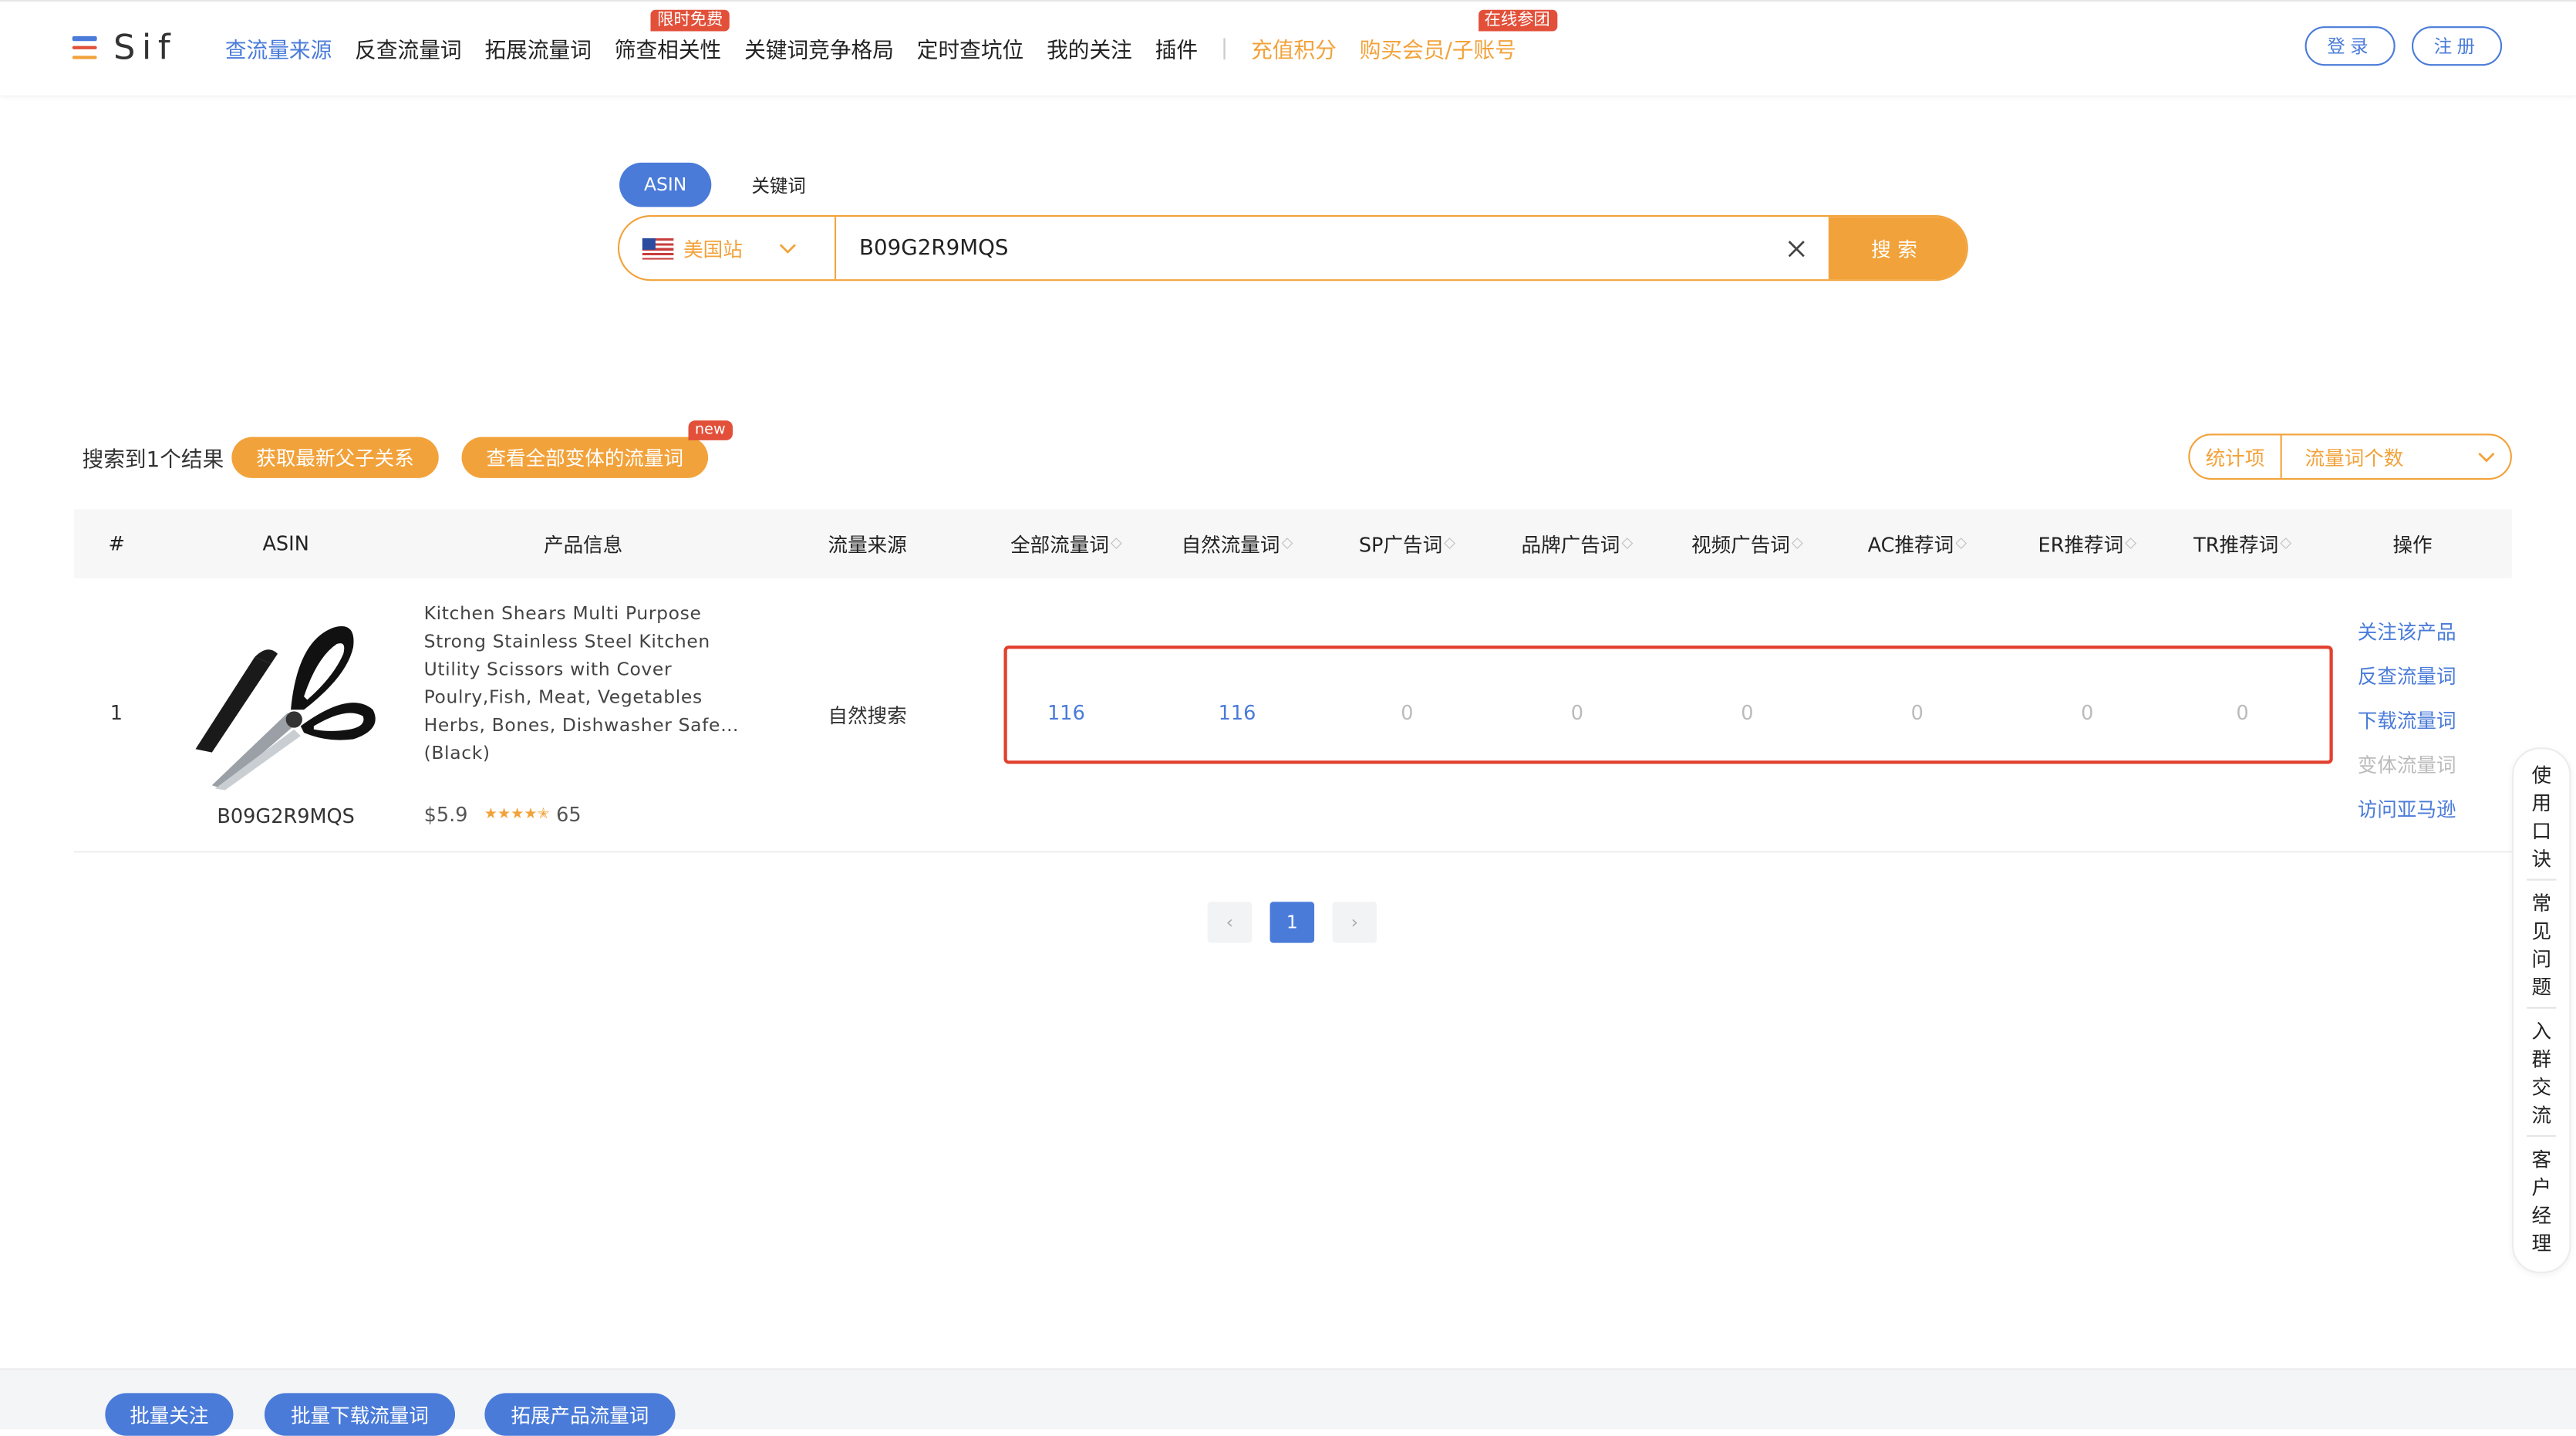 The image size is (2576, 1436). I want to click on nav-keyword-competition: 关键词竞争格局, so click(819, 48).